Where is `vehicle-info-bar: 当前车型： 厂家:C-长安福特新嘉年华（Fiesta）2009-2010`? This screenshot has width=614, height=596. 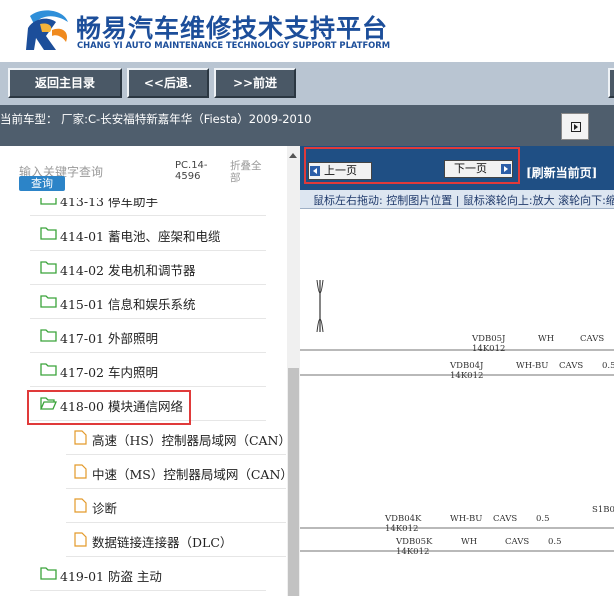
vehicle-info-bar: 当前车型： 厂家:C-长安福特新嘉年华（Fiesta）2009-2010 is located at coordinates (307, 125).